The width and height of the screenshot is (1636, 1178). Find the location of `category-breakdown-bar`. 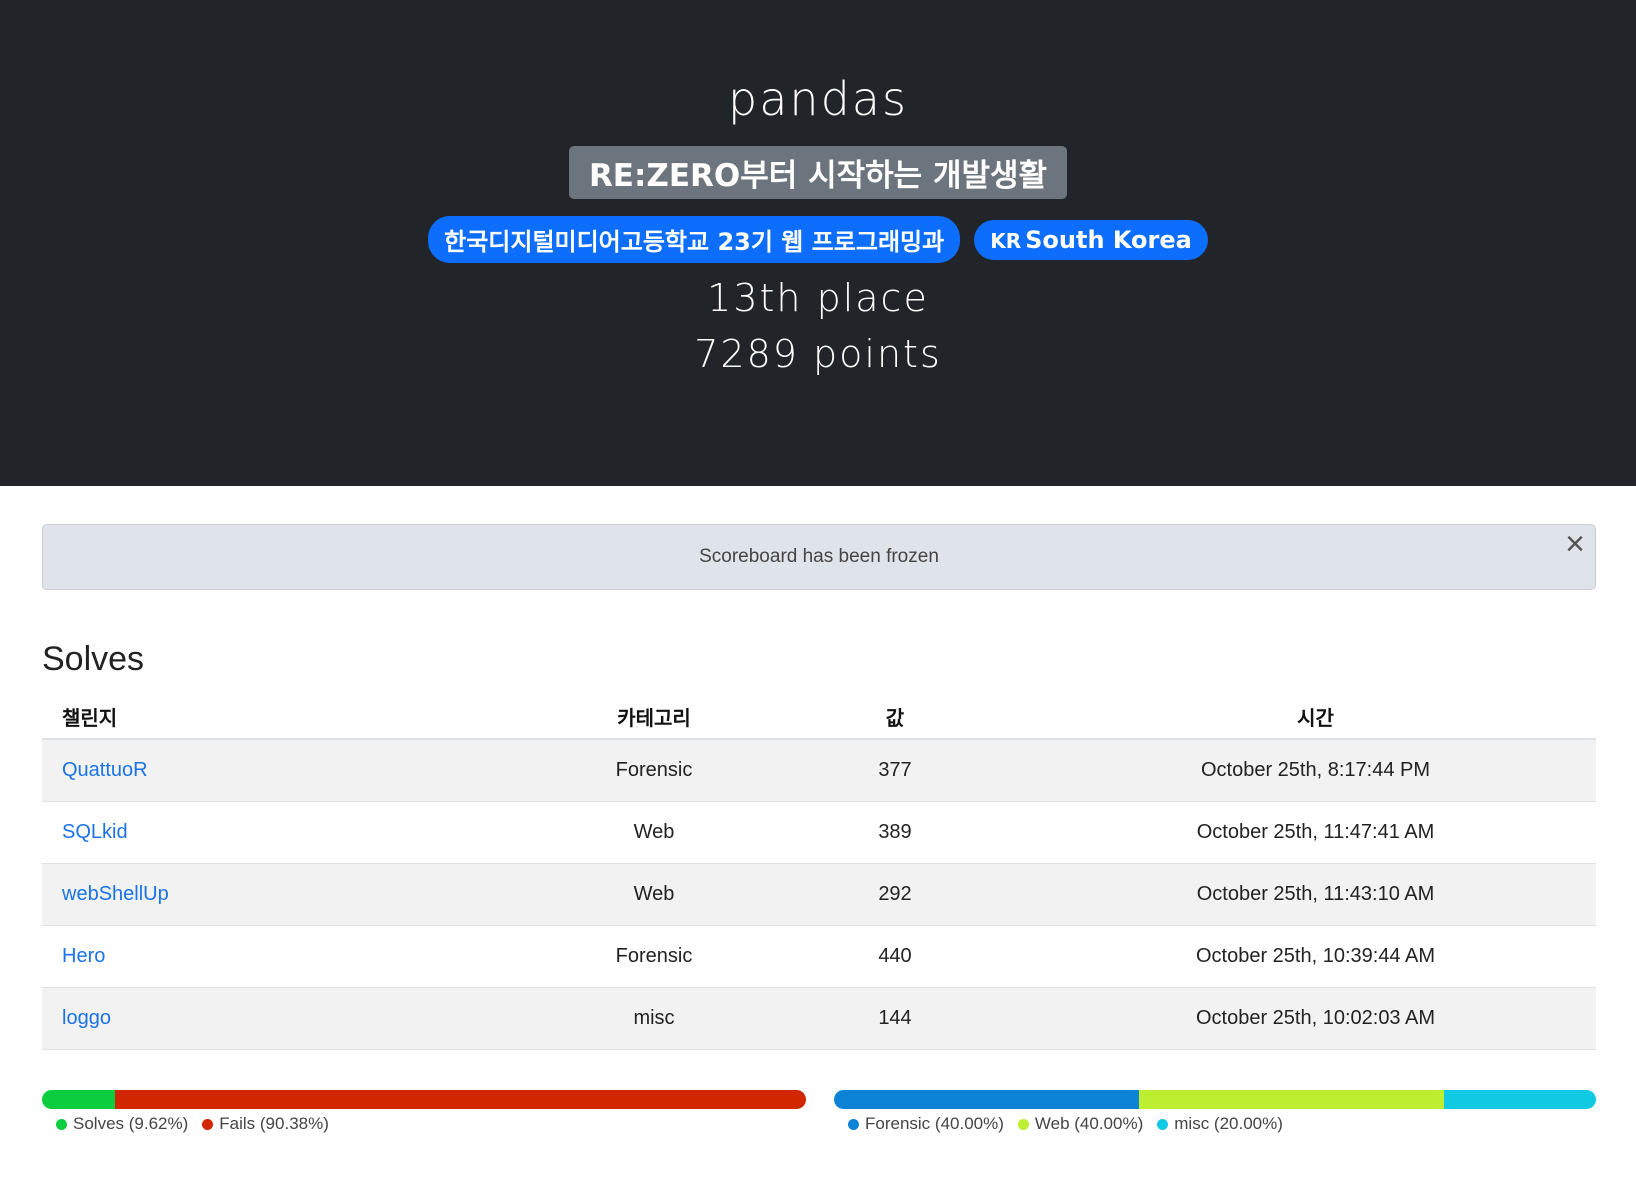

category-breakdown-bar is located at coordinates (1215, 1099).